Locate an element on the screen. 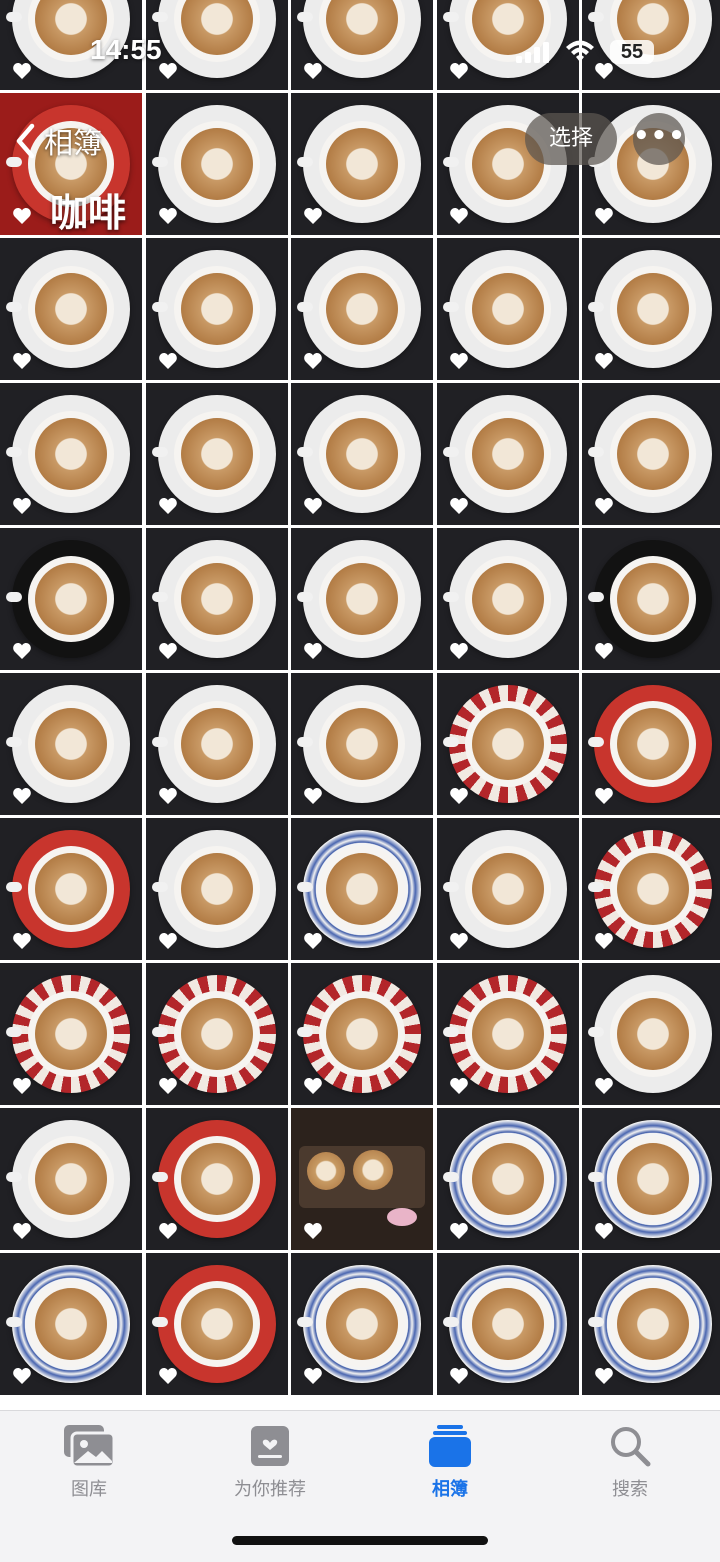  albums-icon is located at coordinates (450, 1446).